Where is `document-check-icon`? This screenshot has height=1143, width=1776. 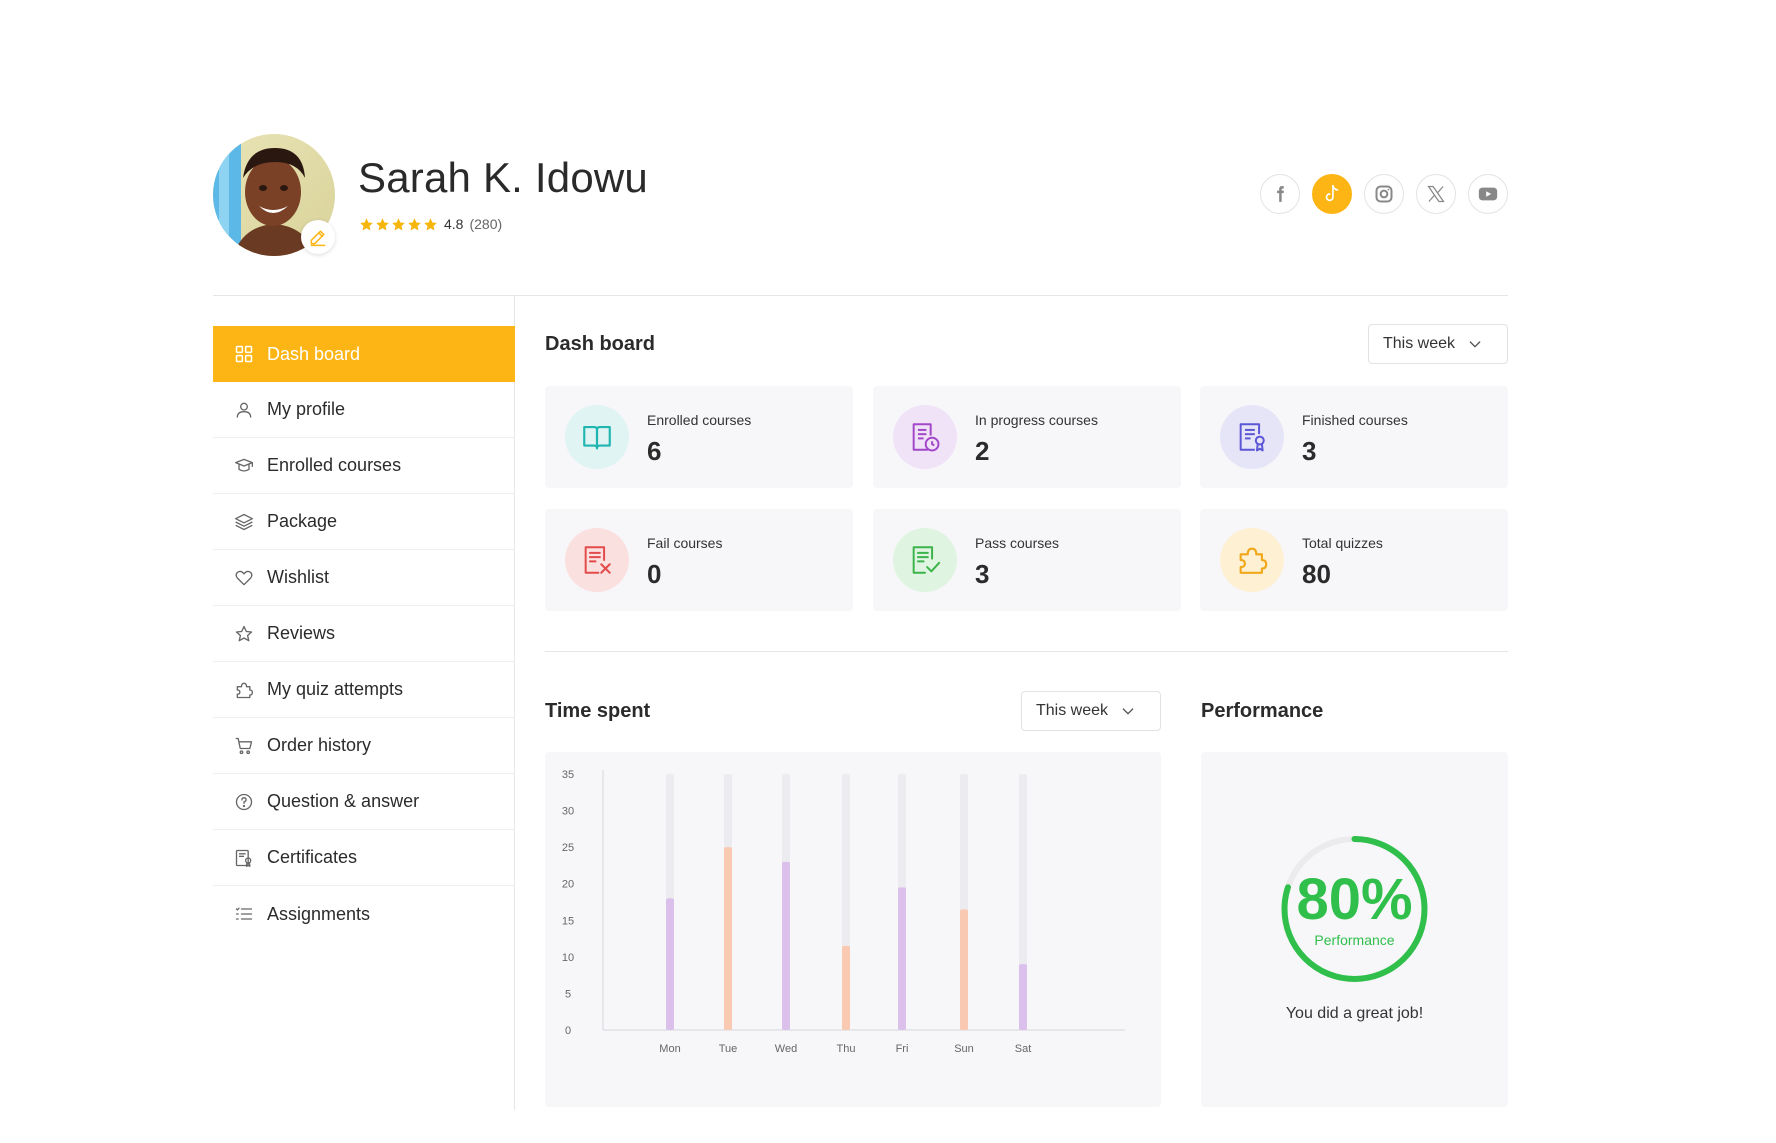 document-check-icon is located at coordinates (925, 560).